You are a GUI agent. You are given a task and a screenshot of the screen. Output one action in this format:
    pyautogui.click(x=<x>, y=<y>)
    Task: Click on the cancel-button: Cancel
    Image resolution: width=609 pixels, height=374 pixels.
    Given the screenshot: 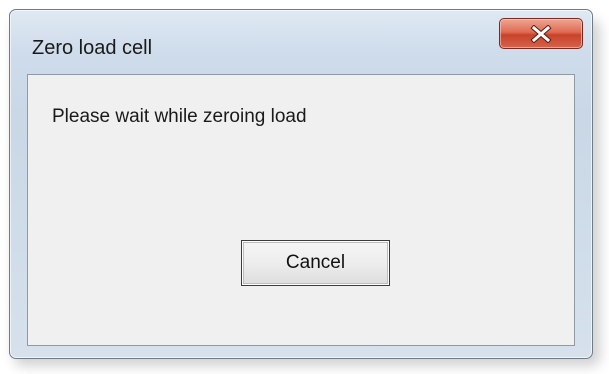 What is the action you would take?
    pyautogui.click(x=315, y=263)
    